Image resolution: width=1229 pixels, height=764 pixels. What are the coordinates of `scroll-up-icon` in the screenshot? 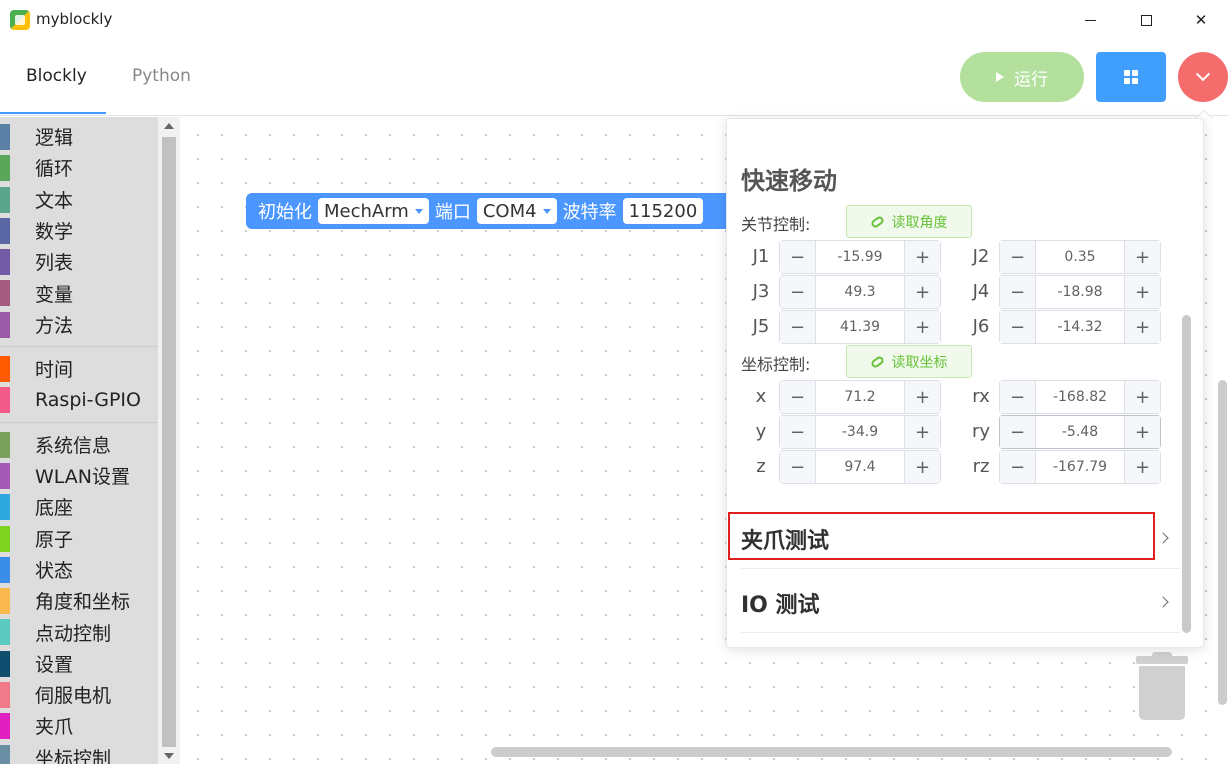 It's located at (169, 126).